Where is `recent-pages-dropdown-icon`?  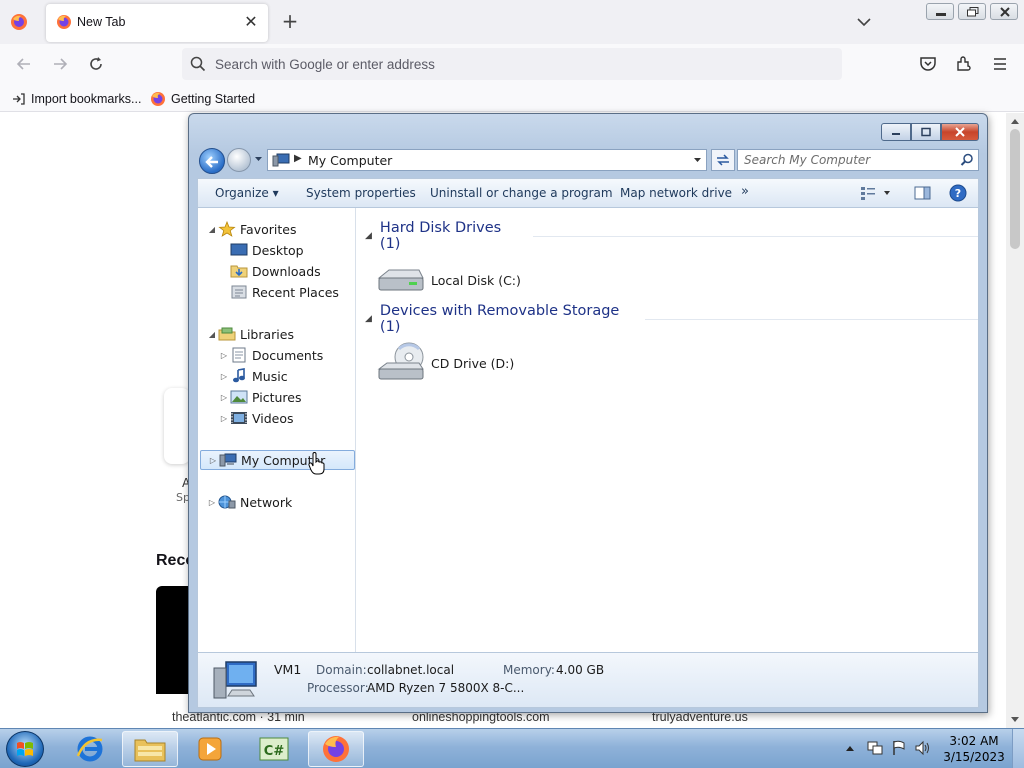 recent-pages-dropdown-icon is located at coordinates (258, 159).